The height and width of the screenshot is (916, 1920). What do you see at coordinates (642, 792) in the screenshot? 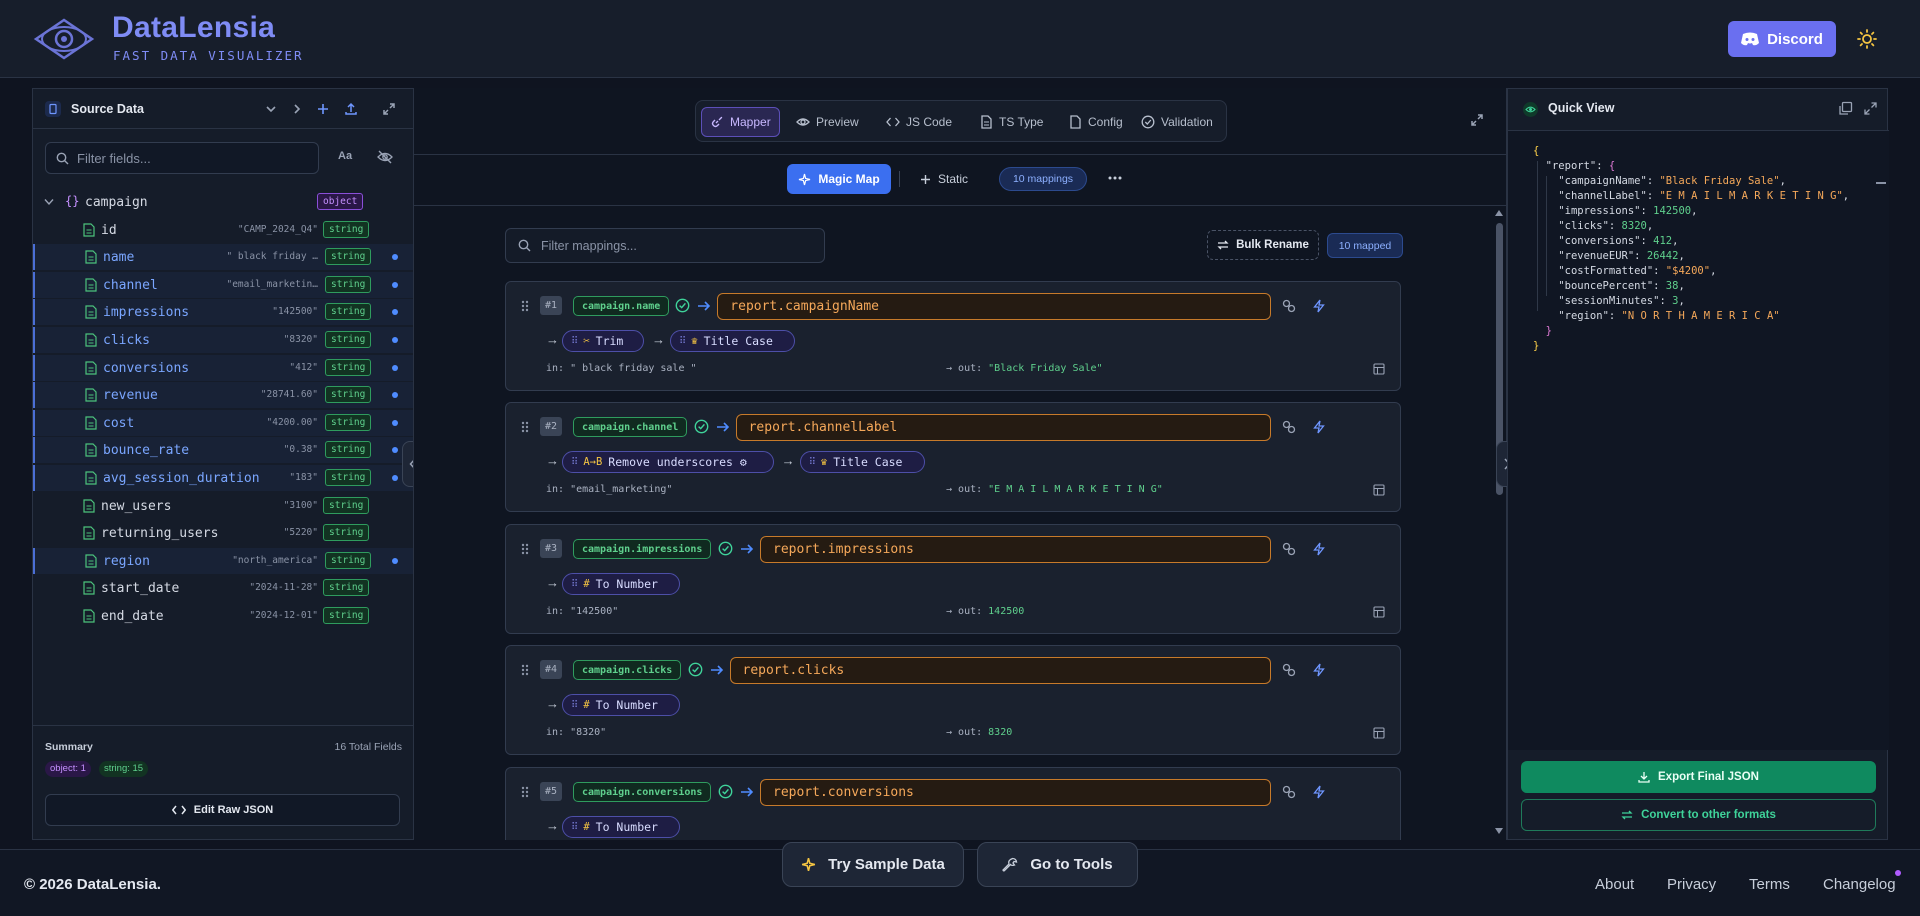
I see `source-path: campaign.conversions` at bounding box center [642, 792].